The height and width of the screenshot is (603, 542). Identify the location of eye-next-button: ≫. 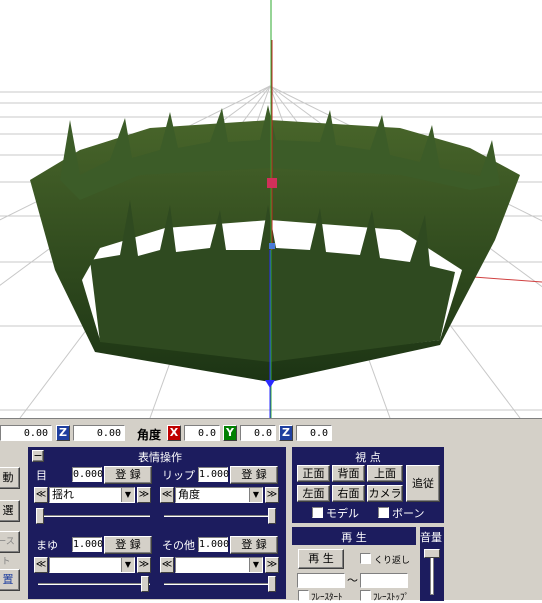
(144, 495).